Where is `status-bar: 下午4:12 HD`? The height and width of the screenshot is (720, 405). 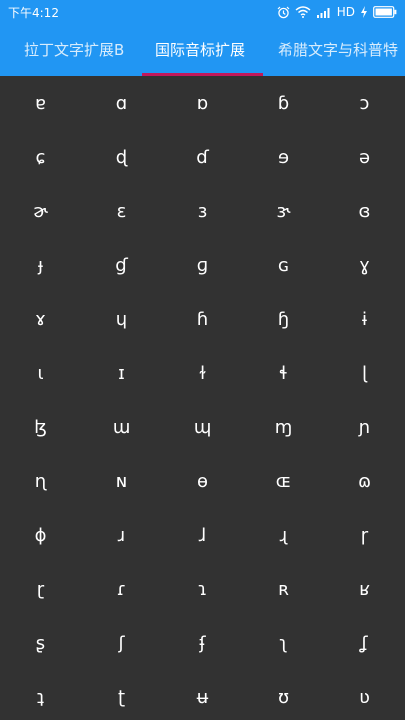 status-bar: 下午4:12 HD is located at coordinates (202, 12).